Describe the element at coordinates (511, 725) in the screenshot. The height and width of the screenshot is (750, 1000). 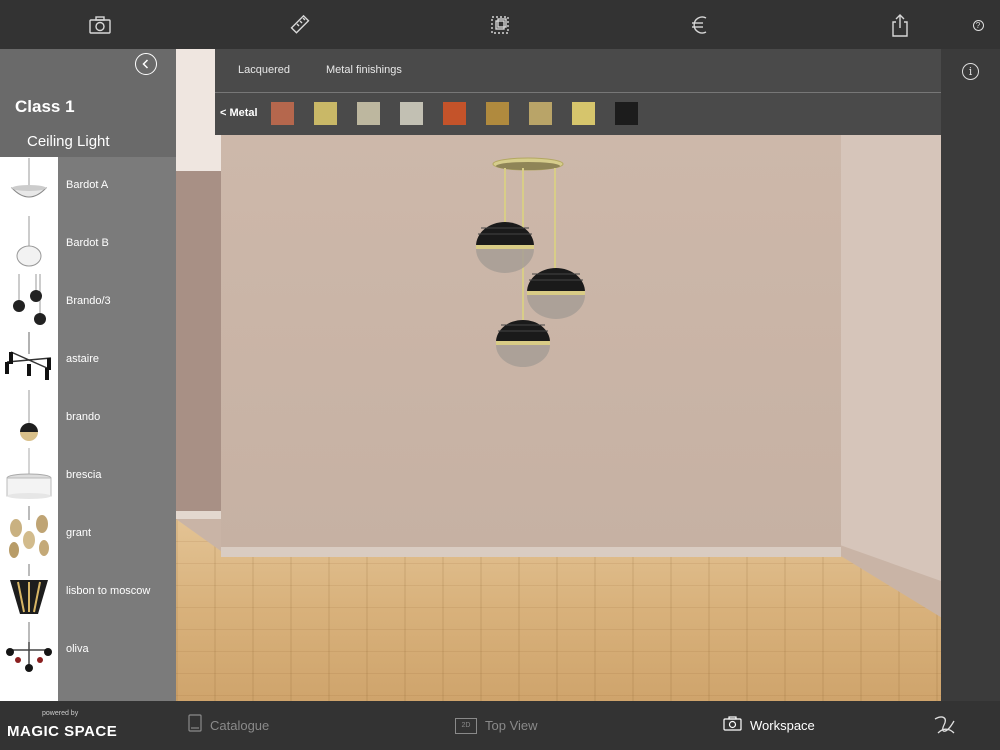
I see `nav-label: Top View` at that location.